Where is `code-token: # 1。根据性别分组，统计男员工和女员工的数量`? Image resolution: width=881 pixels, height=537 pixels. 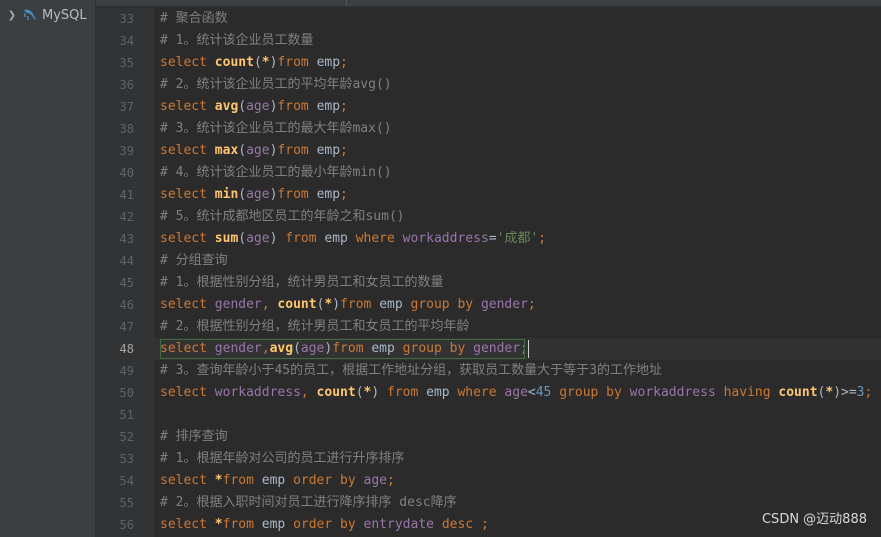
code-token: # 1。根据性别分组，统计男员工和女员工的数量 is located at coordinates (302, 282).